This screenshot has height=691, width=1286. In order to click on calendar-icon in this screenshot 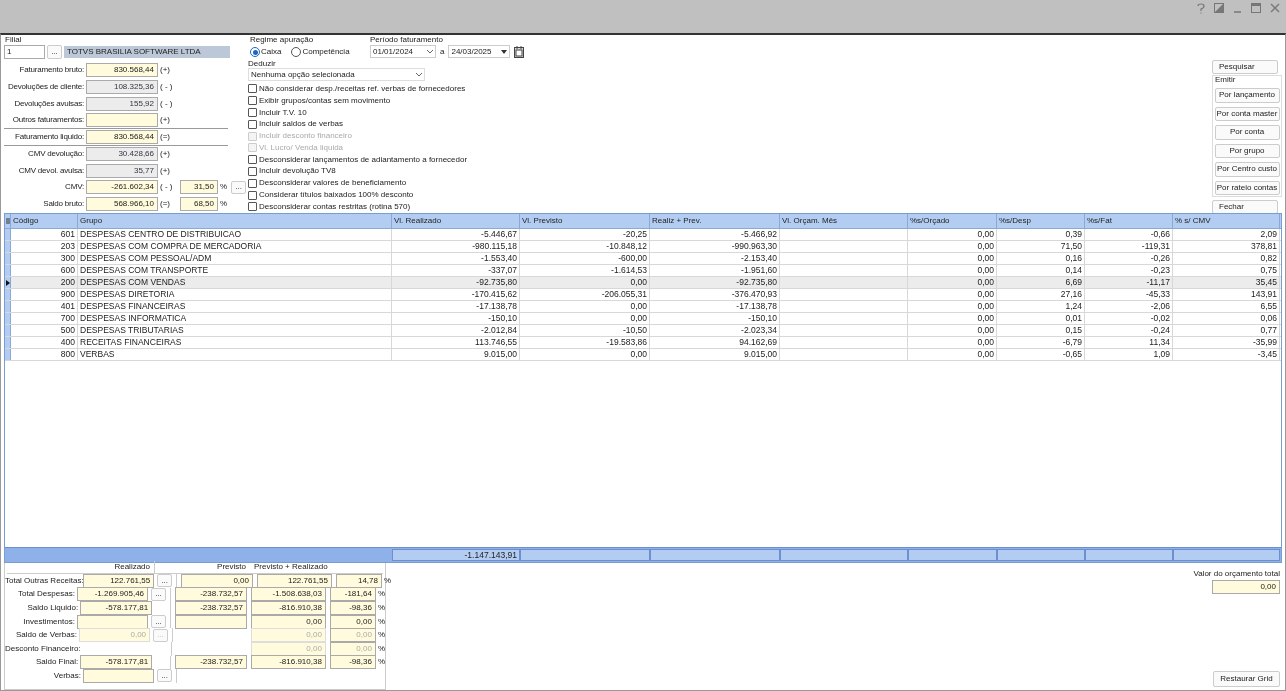, I will do `click(519, 51)`.